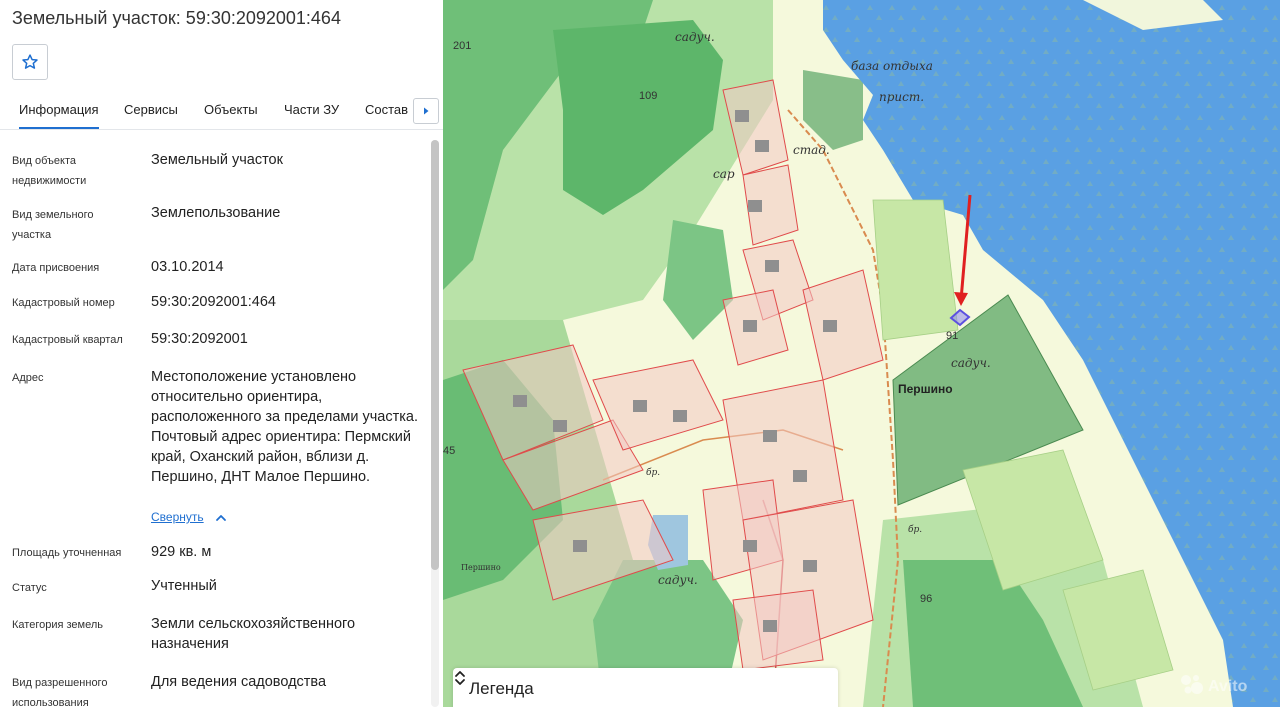 The height and width of the screenshot is (707, 1280). Describe the element at coordinates (952, 336) in the screenshot. I see `map-number: 91` at that location.